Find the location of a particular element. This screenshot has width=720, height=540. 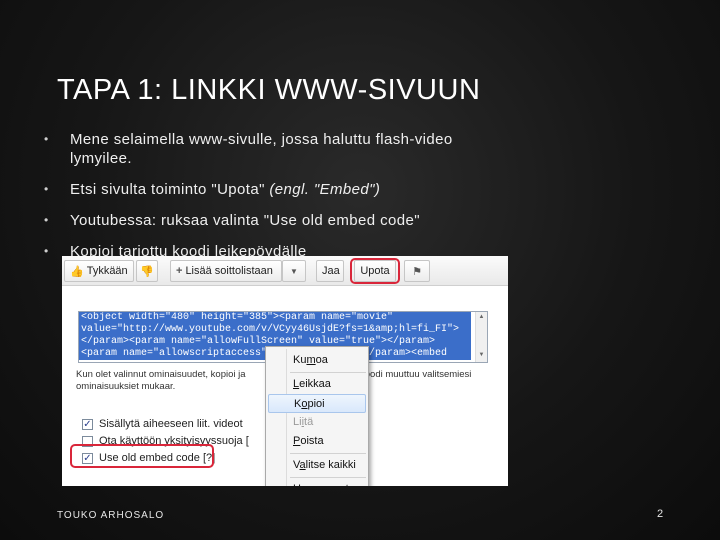

menu-item-lookup: Hae sanasta is located at coordinates (317, 483).